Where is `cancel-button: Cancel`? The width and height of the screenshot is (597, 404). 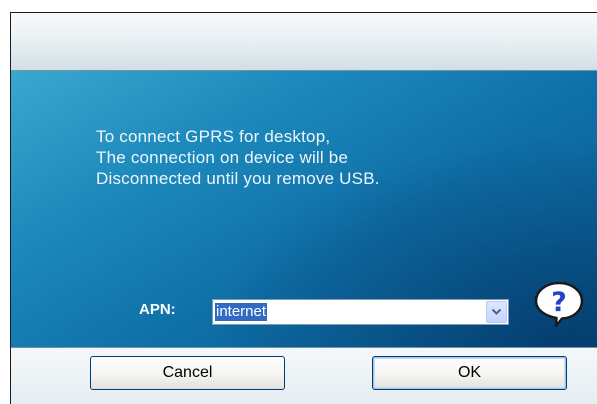 cancel-button: Cancel is located at coordinates (187, 373).